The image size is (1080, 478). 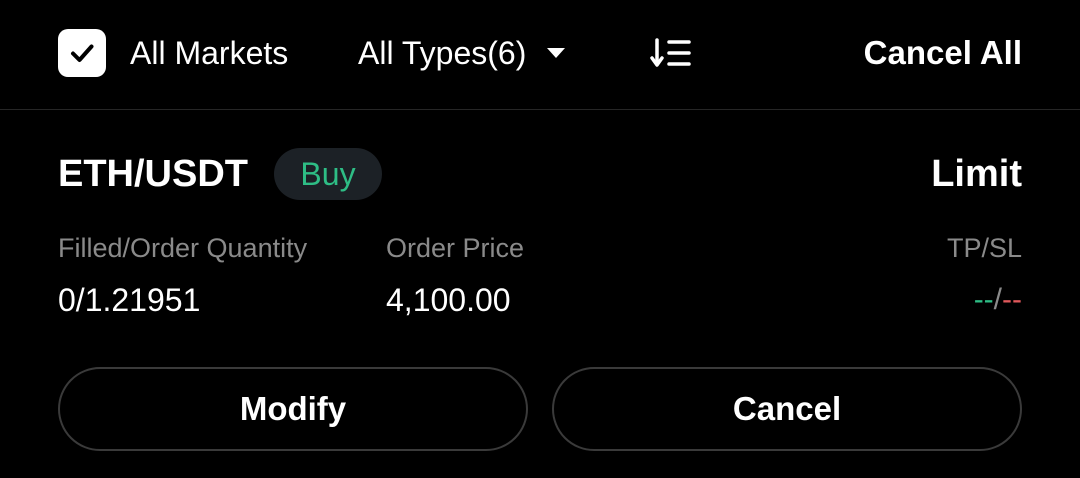 What do you see at coordinates (209, 53) in the screenshot?
I see `all-markets-label: All Markets` at bounding box center [209, 53].